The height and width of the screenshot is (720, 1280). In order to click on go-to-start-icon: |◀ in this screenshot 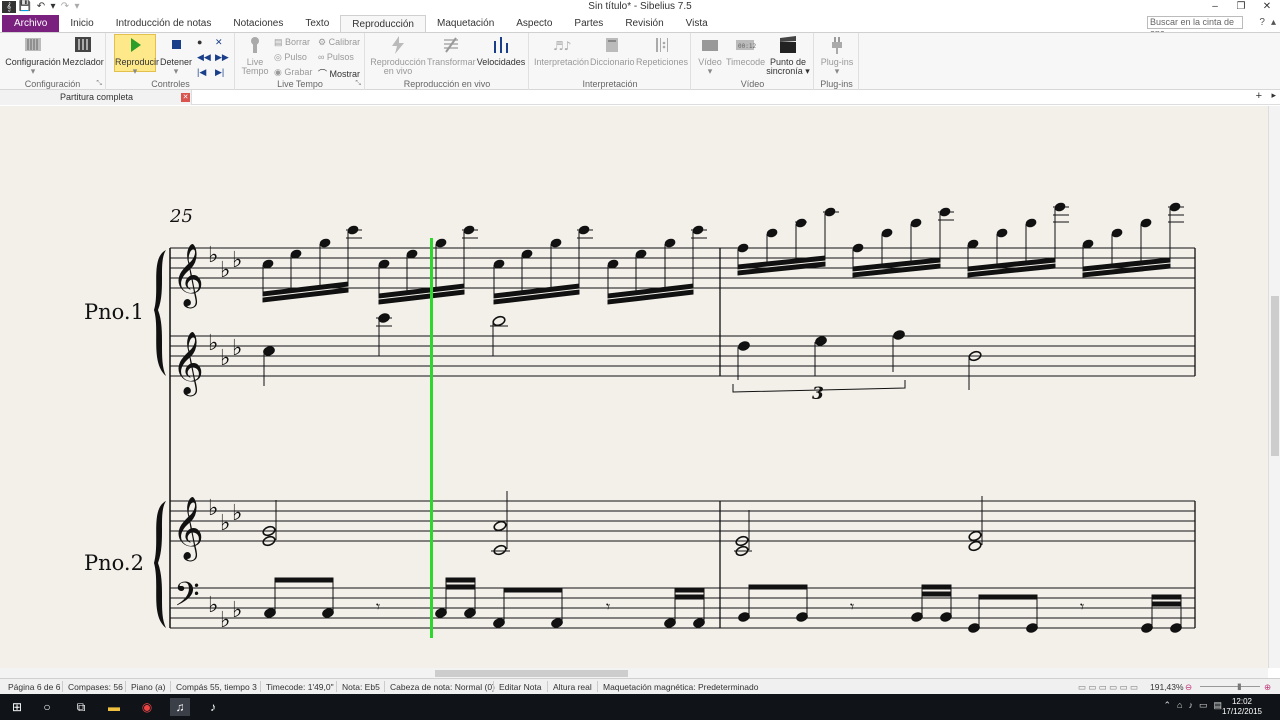, I will do `click(201, 72)`.